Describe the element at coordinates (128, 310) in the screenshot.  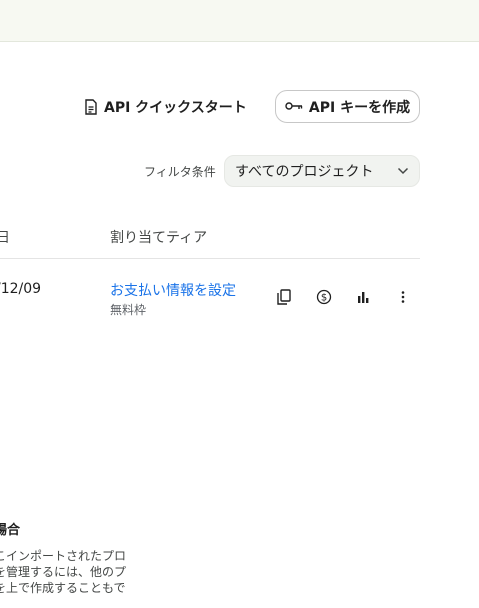
I see `tier-free-label: 無料枠` at that location.